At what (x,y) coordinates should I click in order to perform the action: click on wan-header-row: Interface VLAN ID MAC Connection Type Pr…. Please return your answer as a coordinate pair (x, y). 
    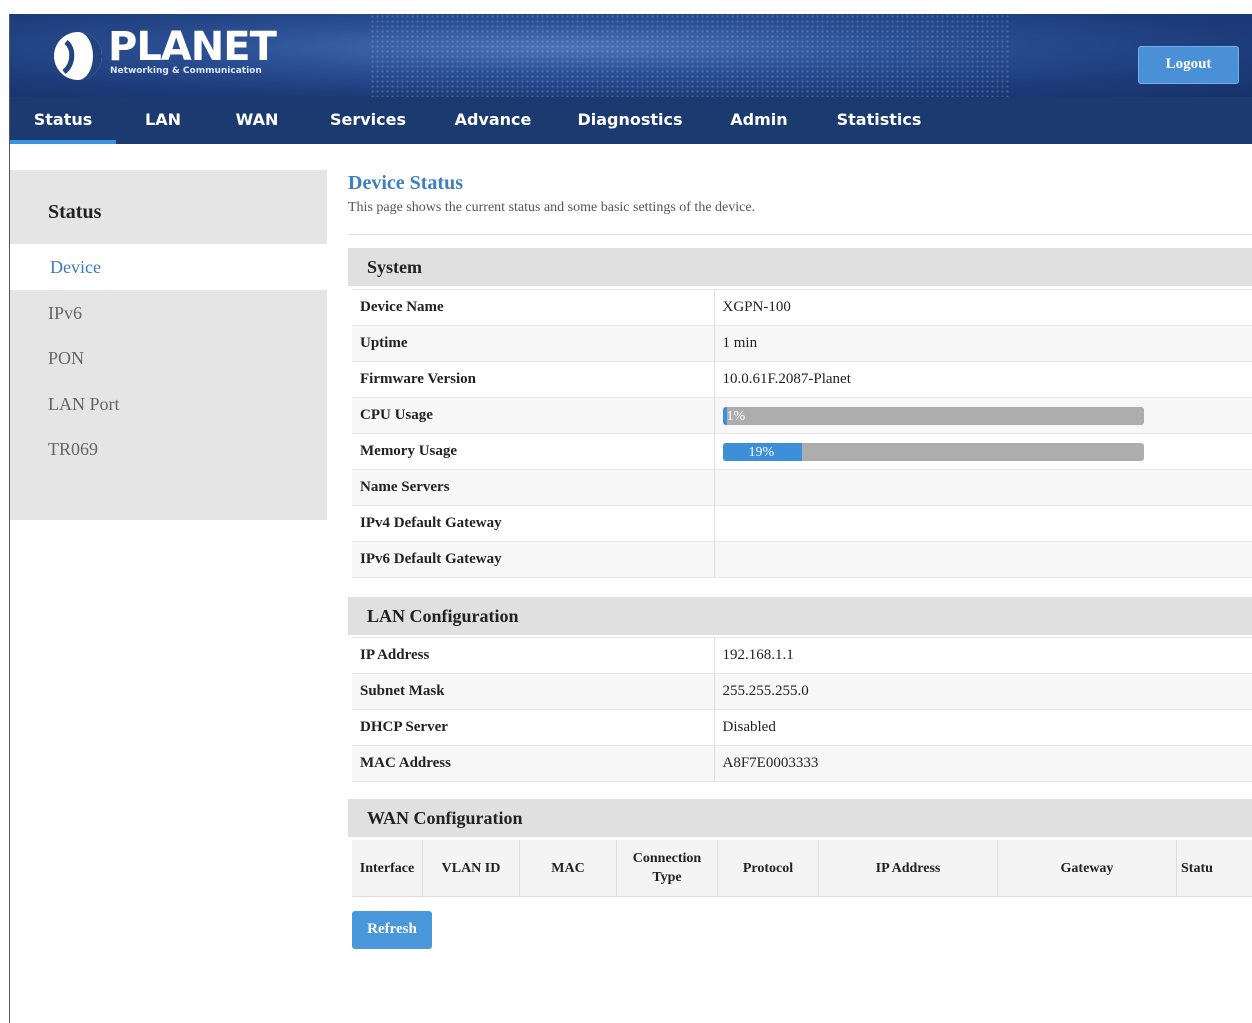
    Looking at the image, I should click on (802, 868).